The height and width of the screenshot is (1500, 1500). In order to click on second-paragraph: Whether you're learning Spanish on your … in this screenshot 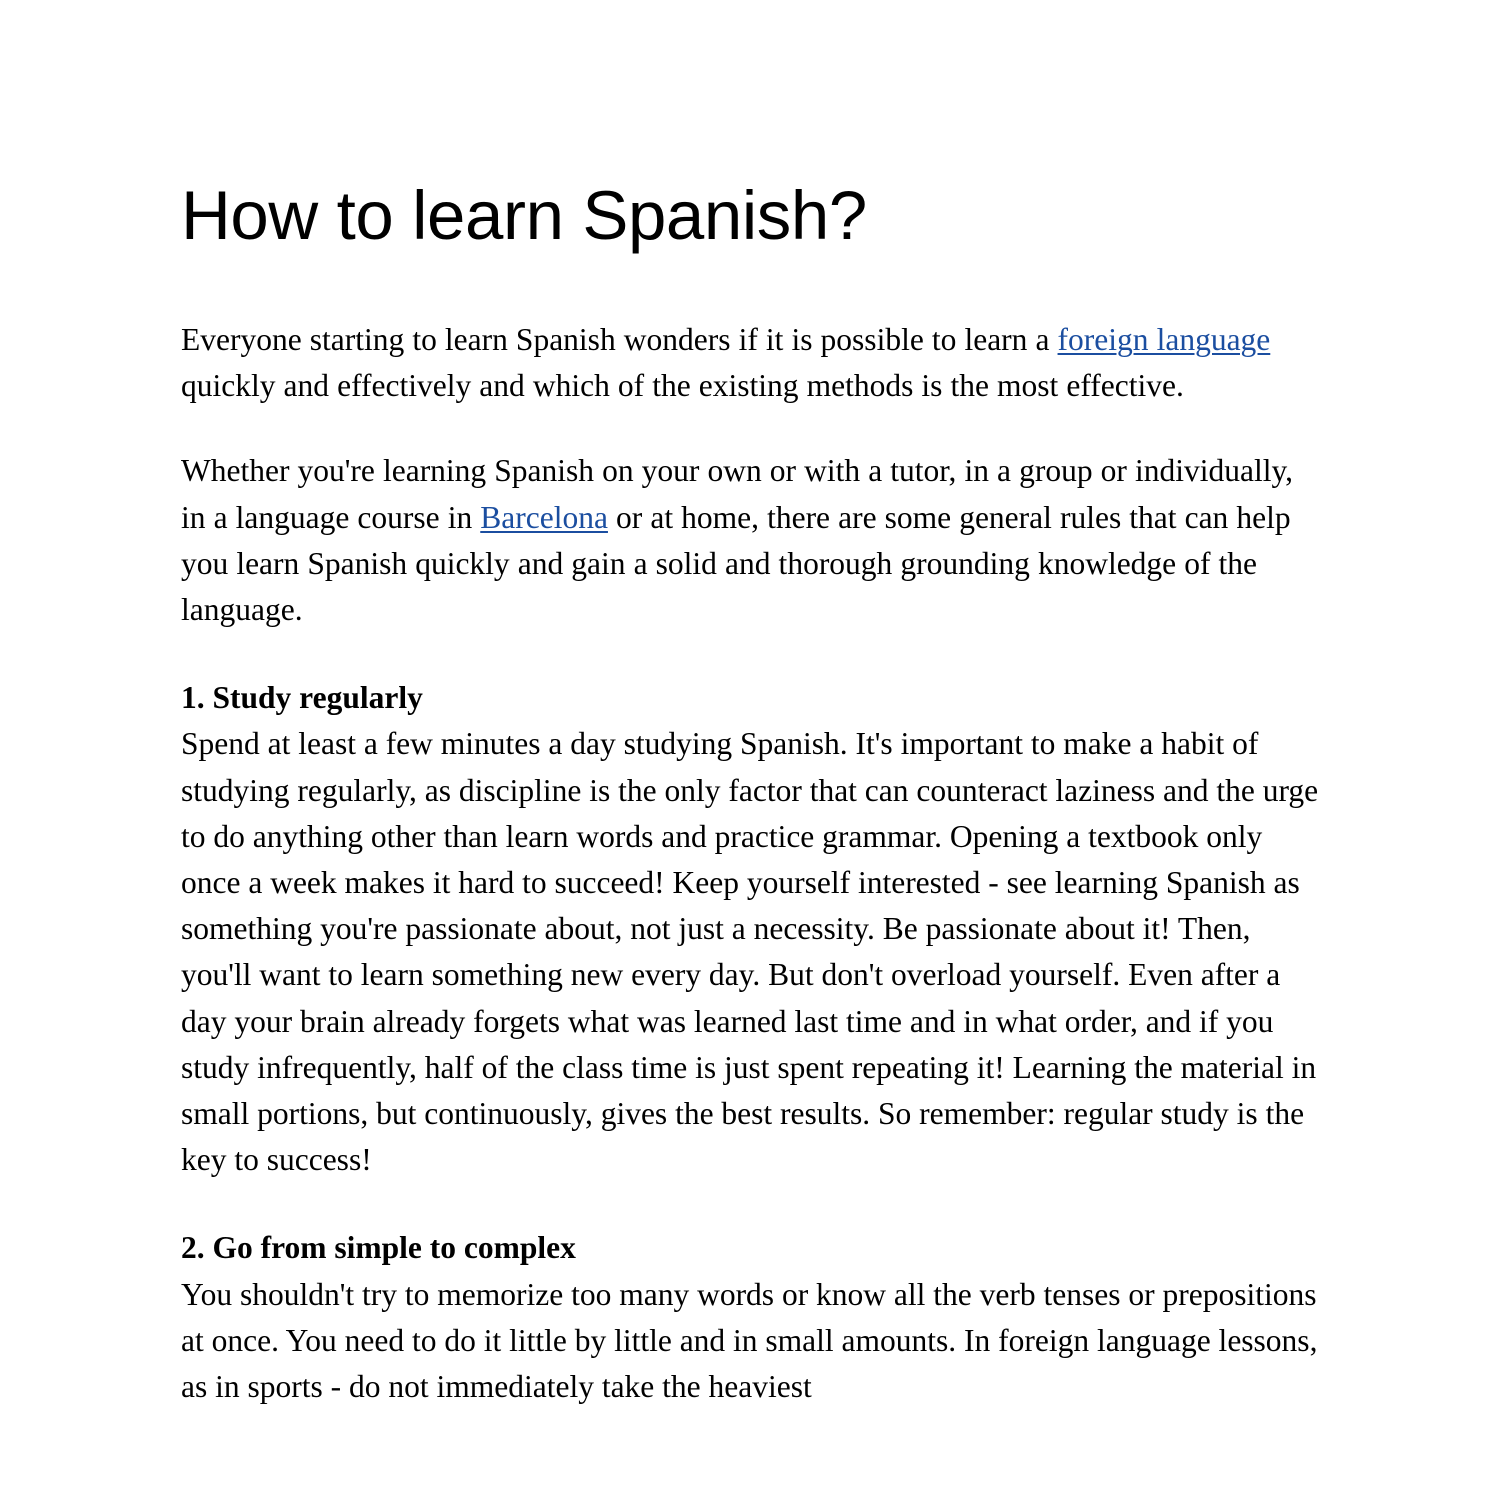, I will do `click(752, 540)`.